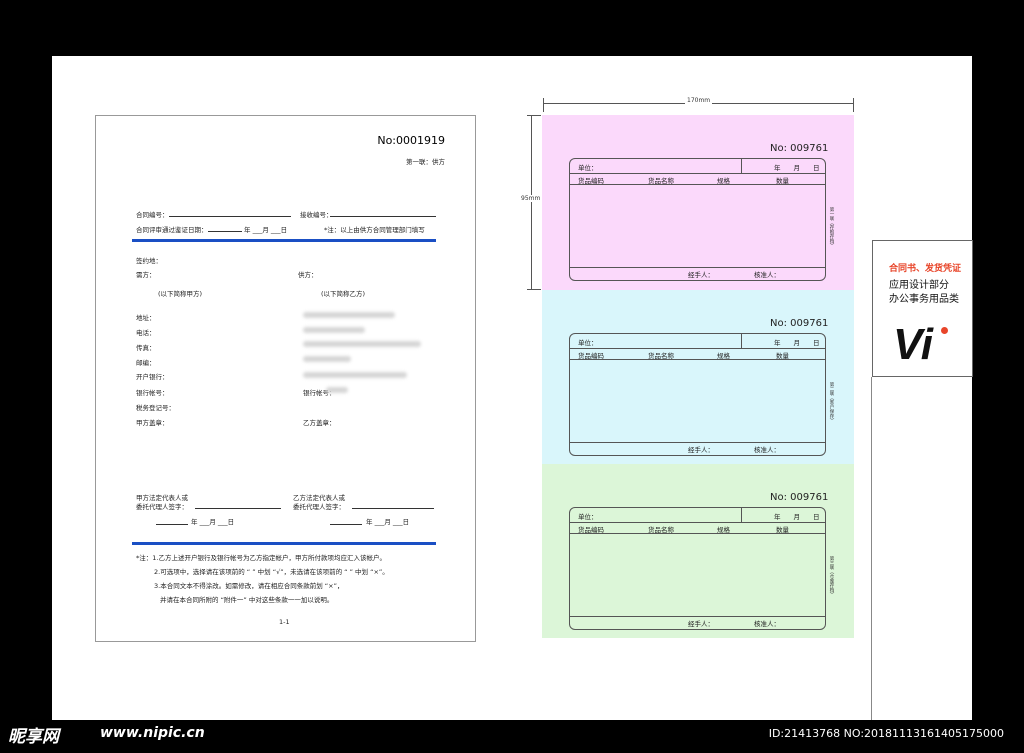 The image size is (1024, 753). What do you see at coordinates (146, 318) in the screenshot?
I see `address-label: 地址：` at bounding box center [146, 318].